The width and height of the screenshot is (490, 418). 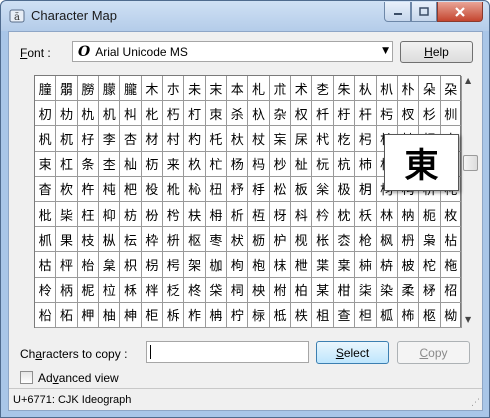 I want to click on character-cell: 柛, so click(x=131, y=315).